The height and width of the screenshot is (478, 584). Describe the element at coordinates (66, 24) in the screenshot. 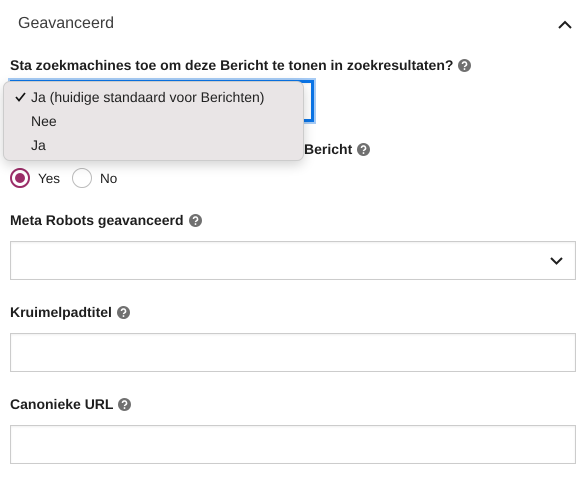

I see `section-title: Geavanceerd` at that location.